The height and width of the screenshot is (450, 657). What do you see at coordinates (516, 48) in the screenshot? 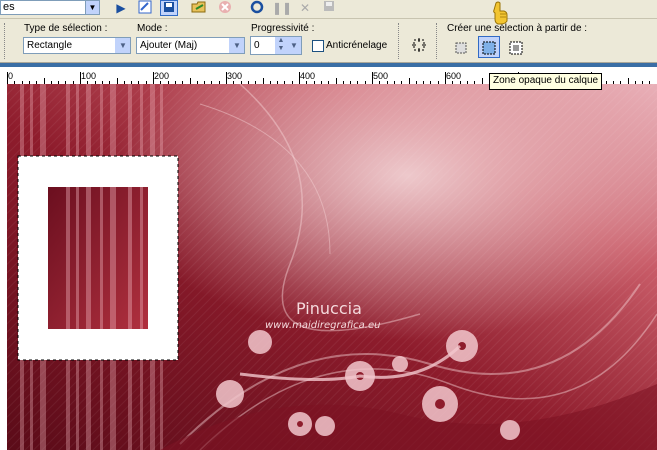
I see `selection-from-layer-icon` at bounding box center [516, 48].